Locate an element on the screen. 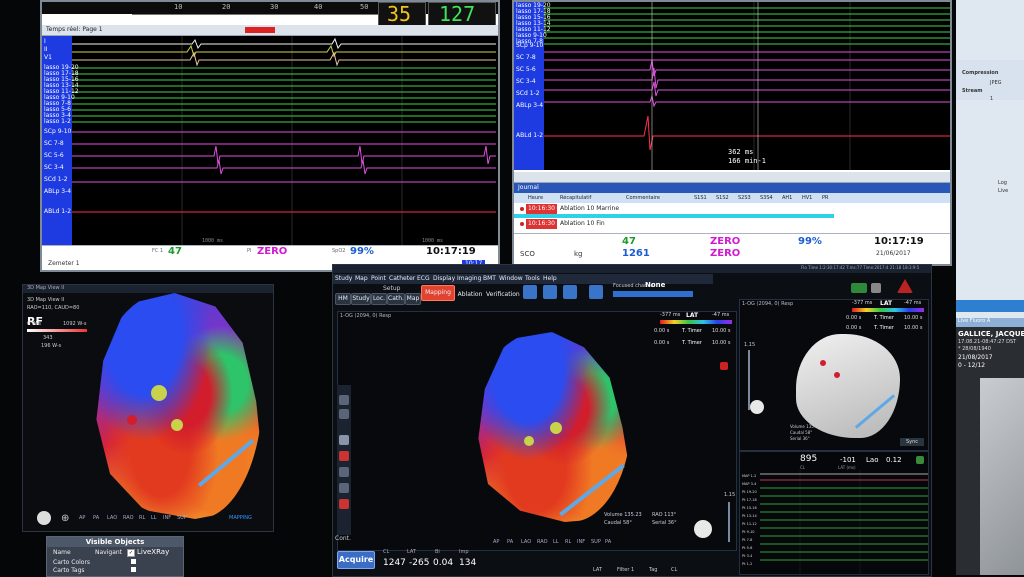 Image resolution: width=1024 pixels, height=577 pixels. setup-label: Setup is located at coordinates (391, 288).